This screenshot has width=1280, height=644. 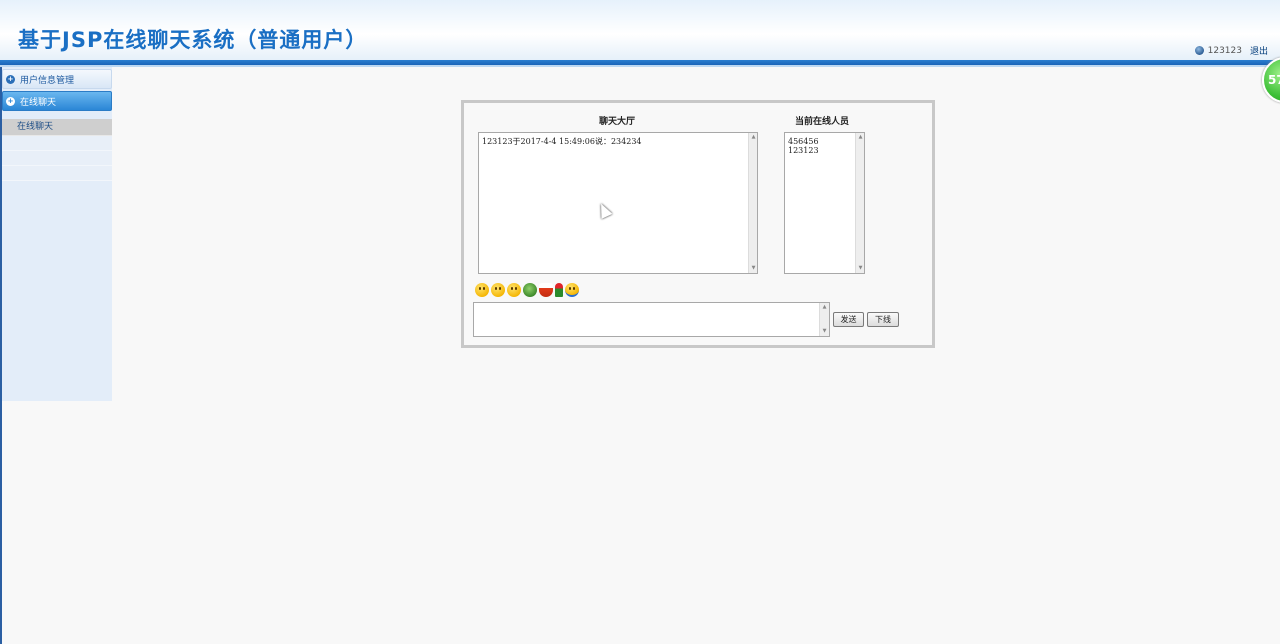 I want to click on laugh-emoji-icon, so click(x=498, y=290).